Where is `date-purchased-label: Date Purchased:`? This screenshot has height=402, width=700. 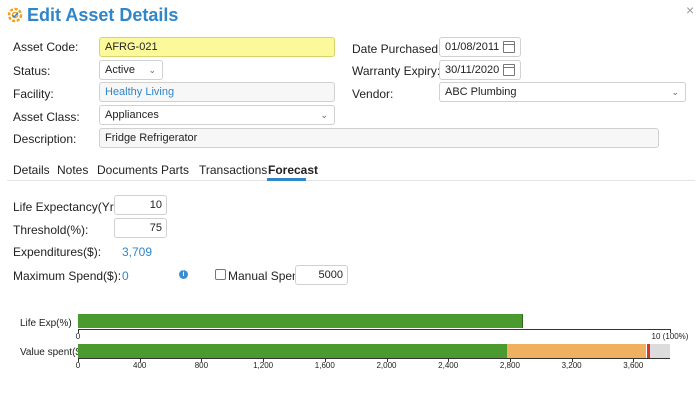 date-purchased-label: Date Purchased: is located at coordinates (397, 49).